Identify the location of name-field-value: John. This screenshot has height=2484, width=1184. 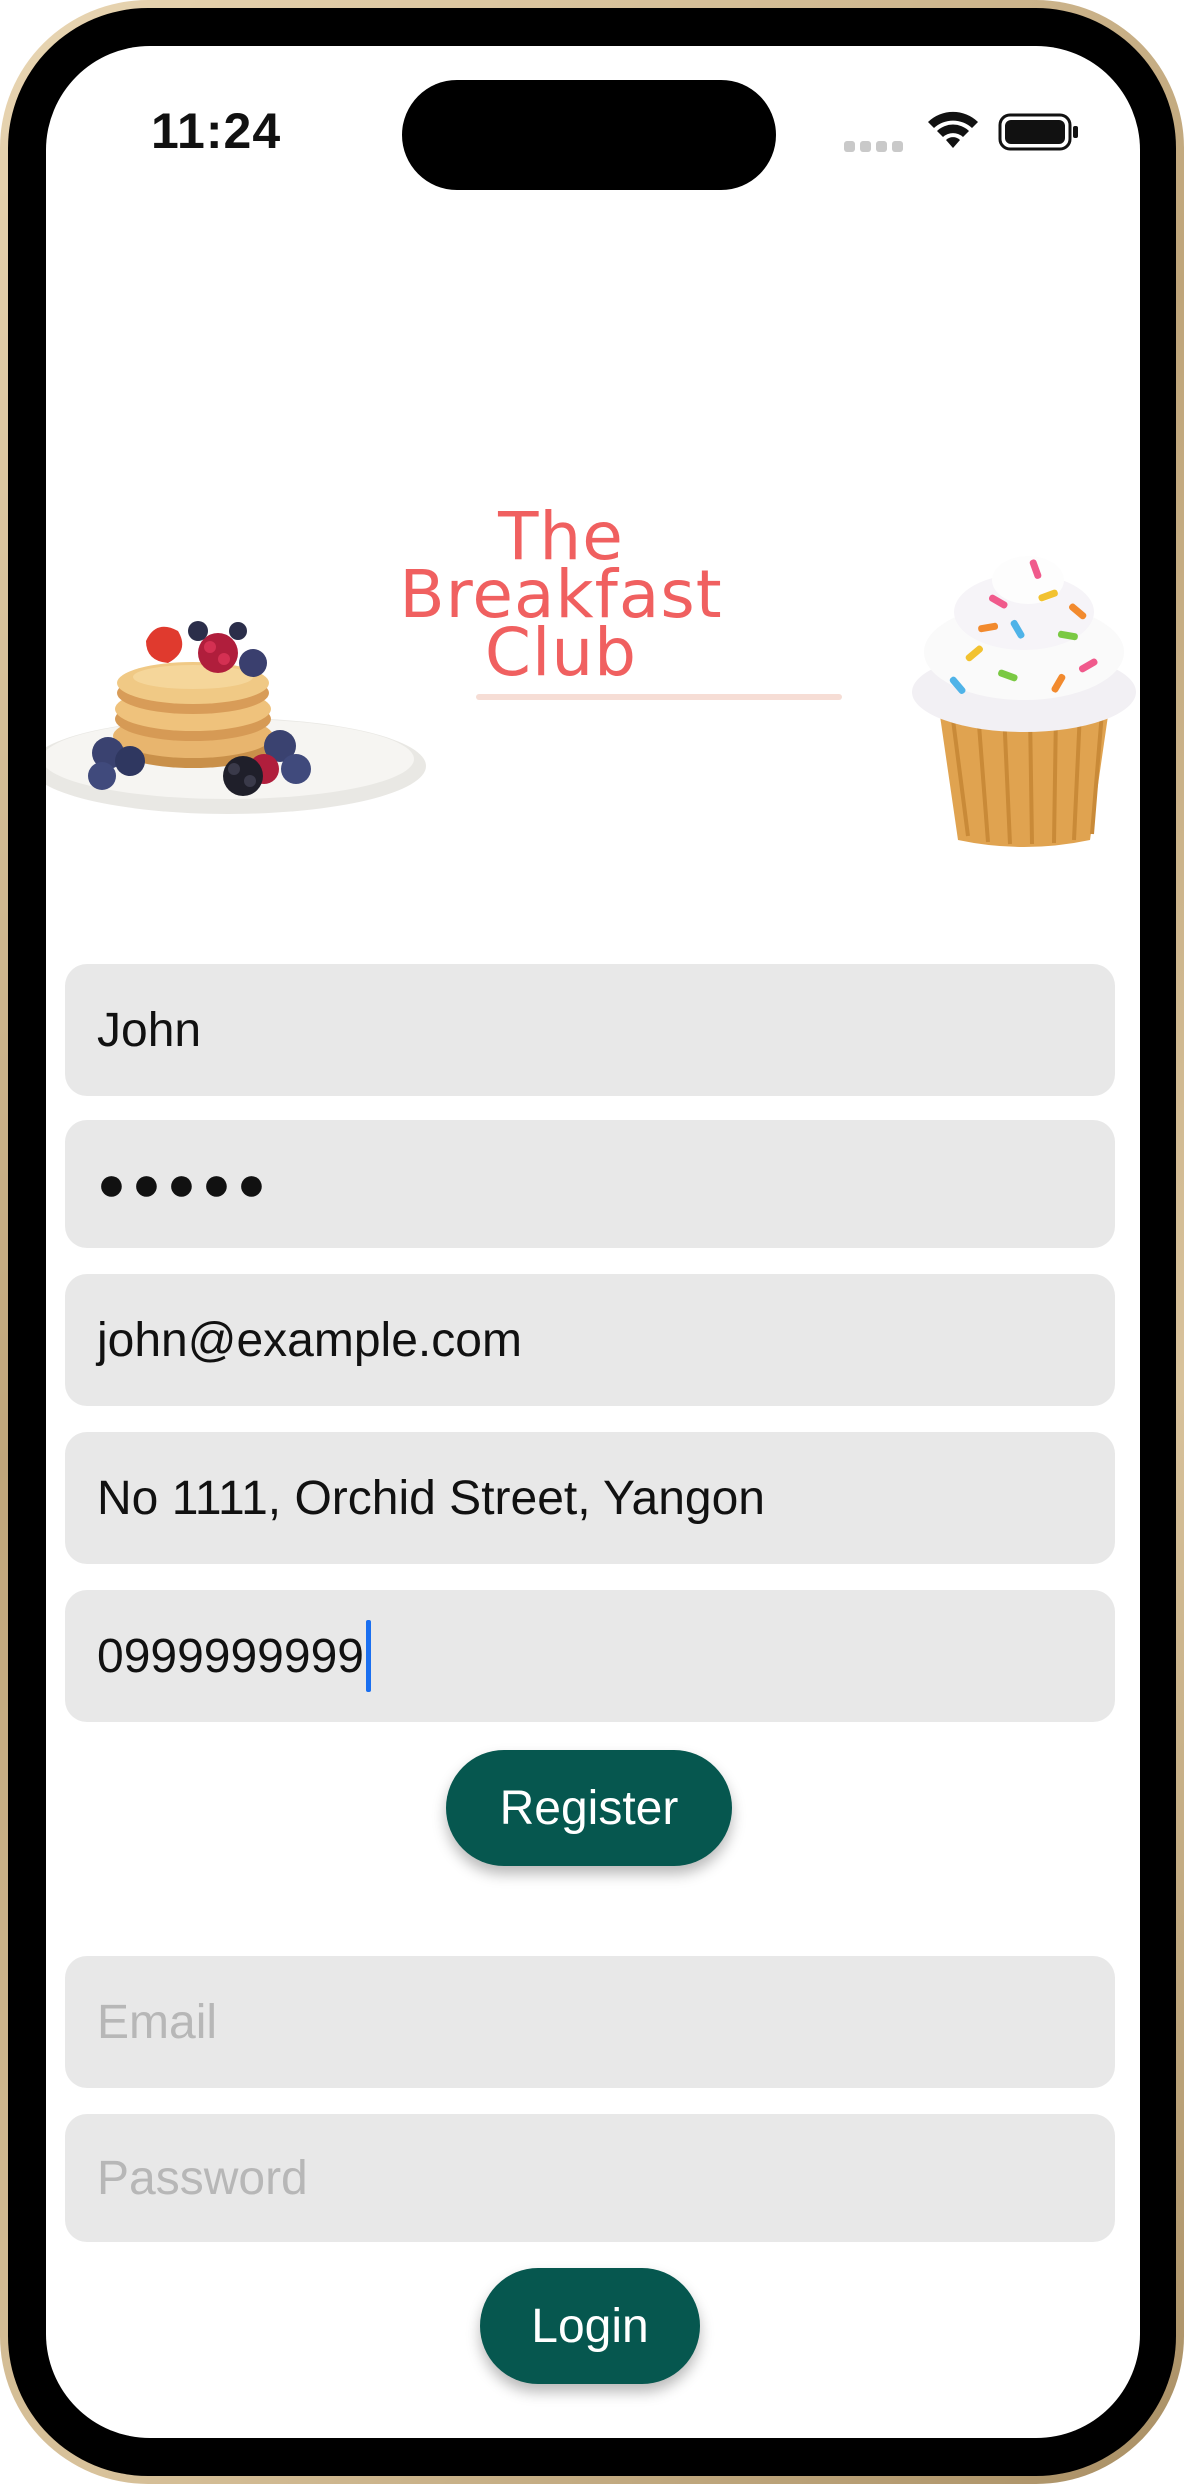
(149, 1030).